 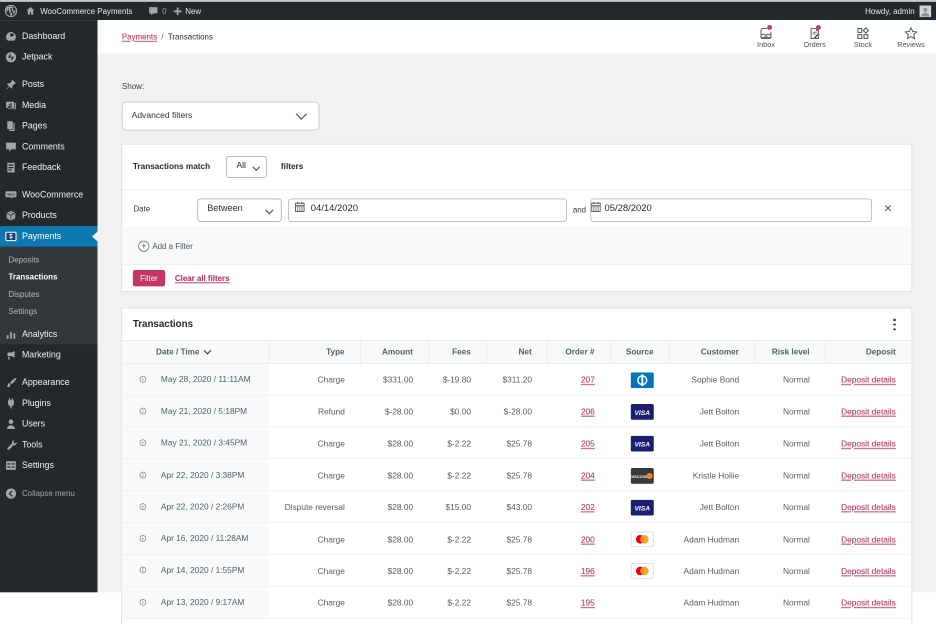 I want to click on svg-text: WOO, so click(x=11, y=195).